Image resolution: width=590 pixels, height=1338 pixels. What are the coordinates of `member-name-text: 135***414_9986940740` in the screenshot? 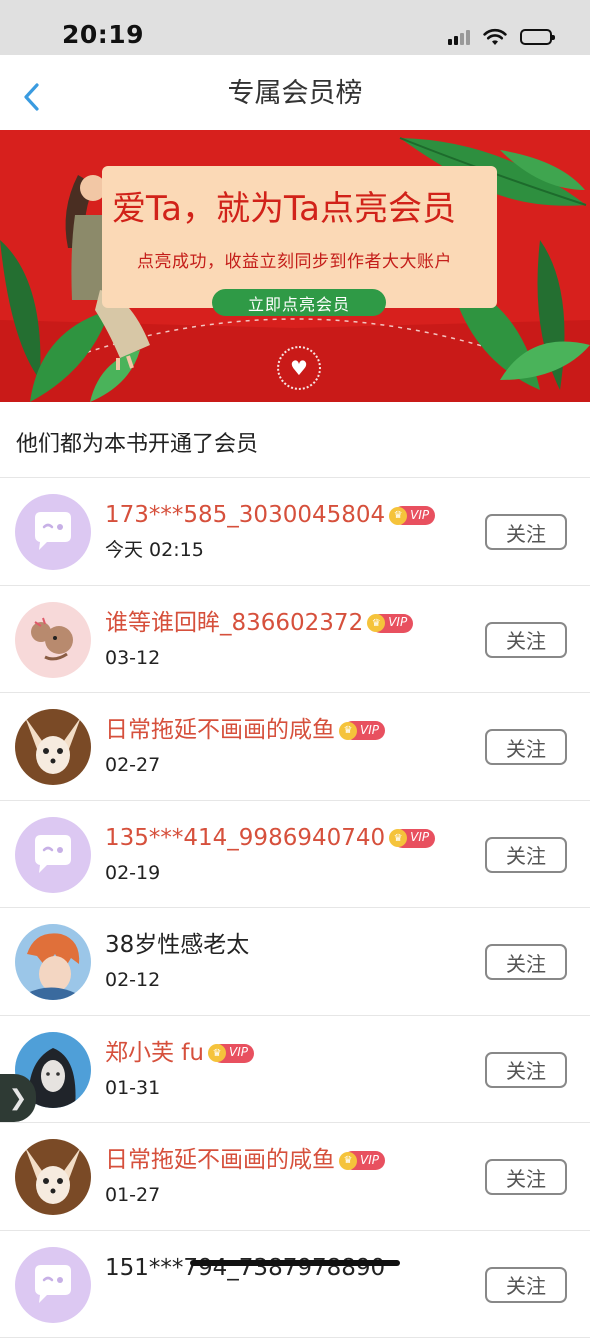 It's located at (245, 838).